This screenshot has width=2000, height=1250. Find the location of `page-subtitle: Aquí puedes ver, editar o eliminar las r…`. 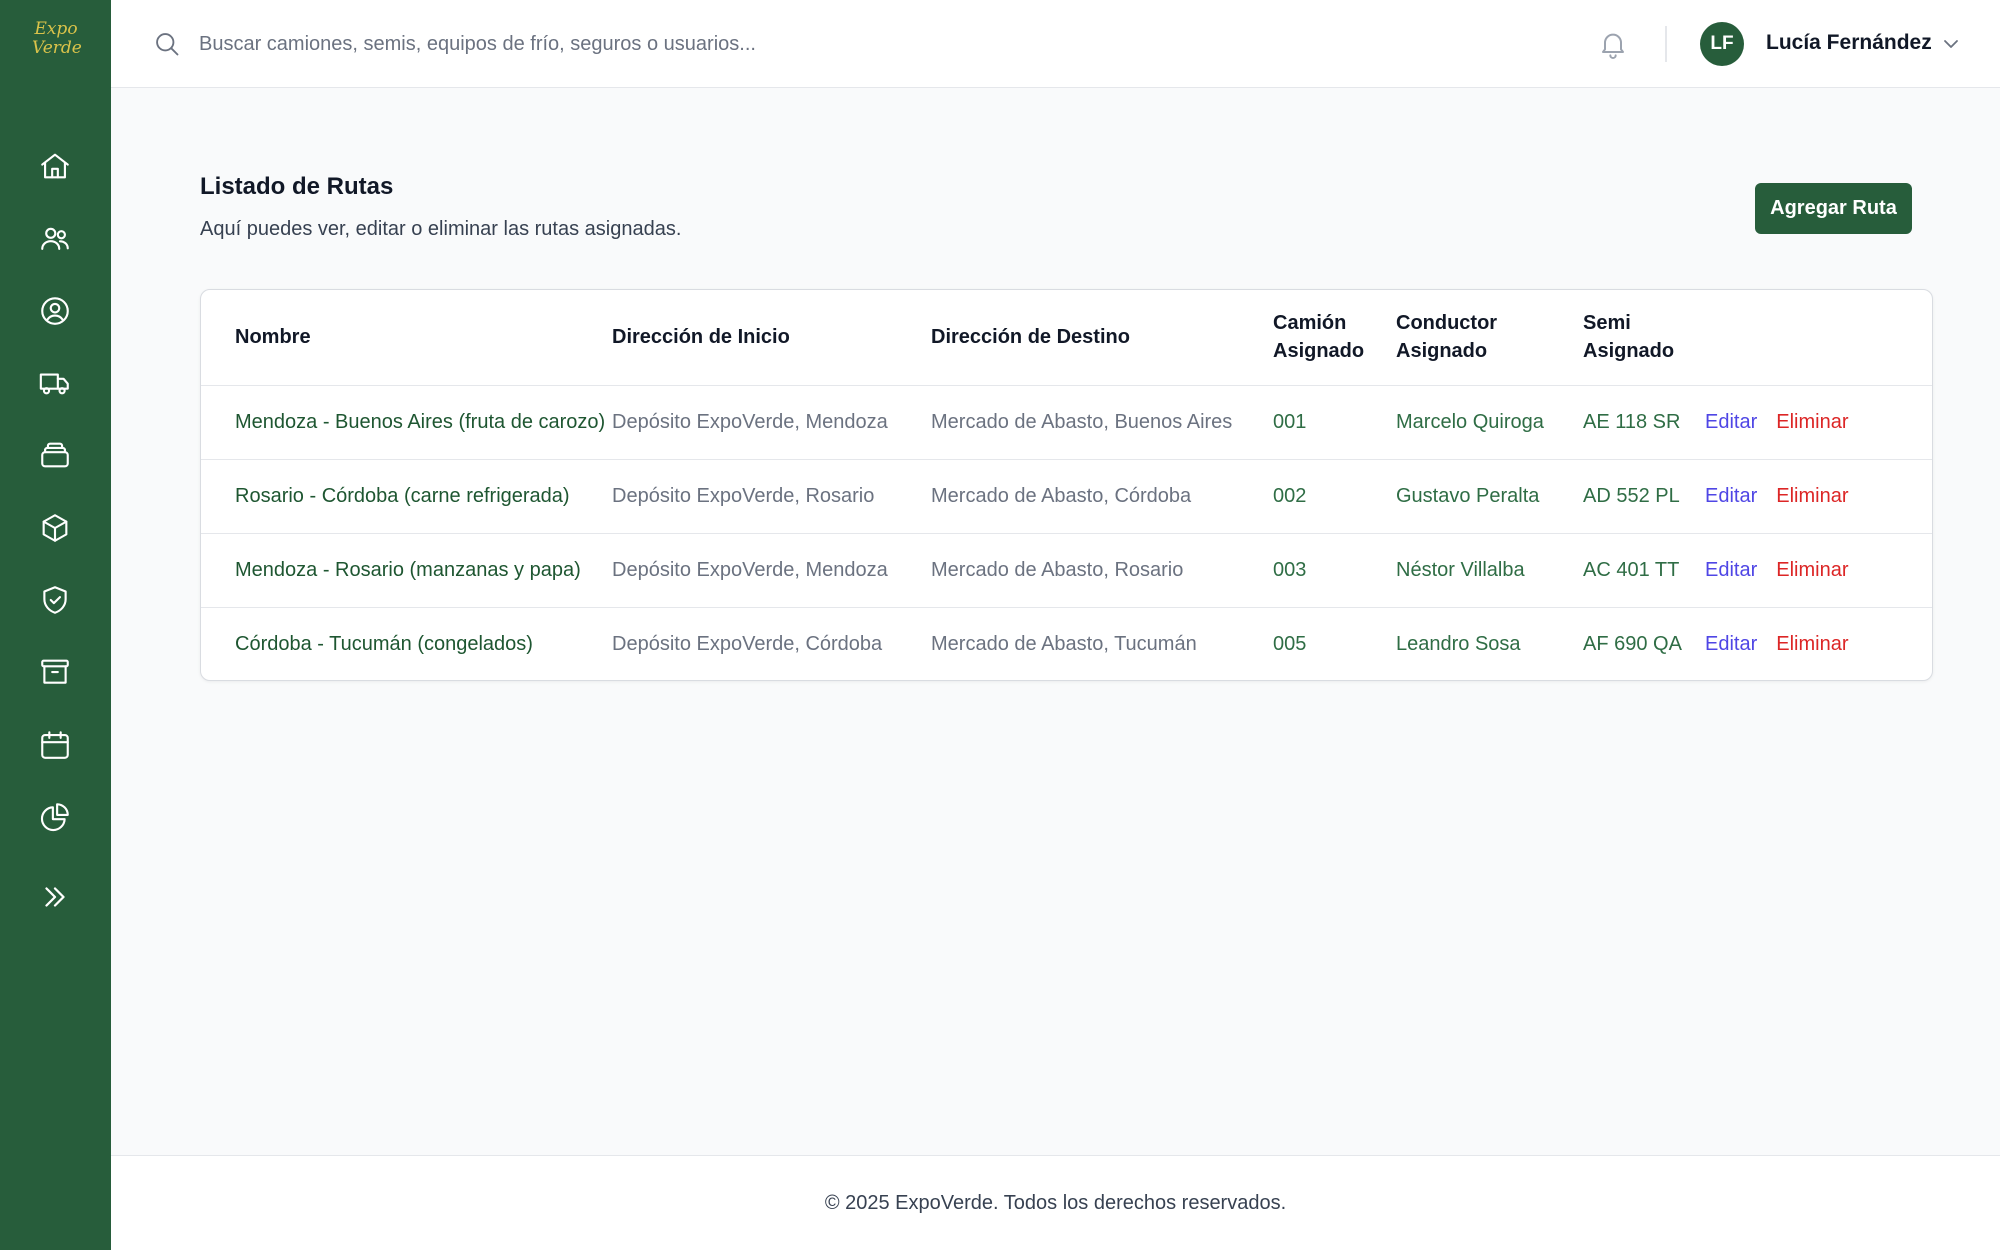

page-subtitle: Aquí puedes ver, editar o eliminar las r… is located at coordinates (441, 229).